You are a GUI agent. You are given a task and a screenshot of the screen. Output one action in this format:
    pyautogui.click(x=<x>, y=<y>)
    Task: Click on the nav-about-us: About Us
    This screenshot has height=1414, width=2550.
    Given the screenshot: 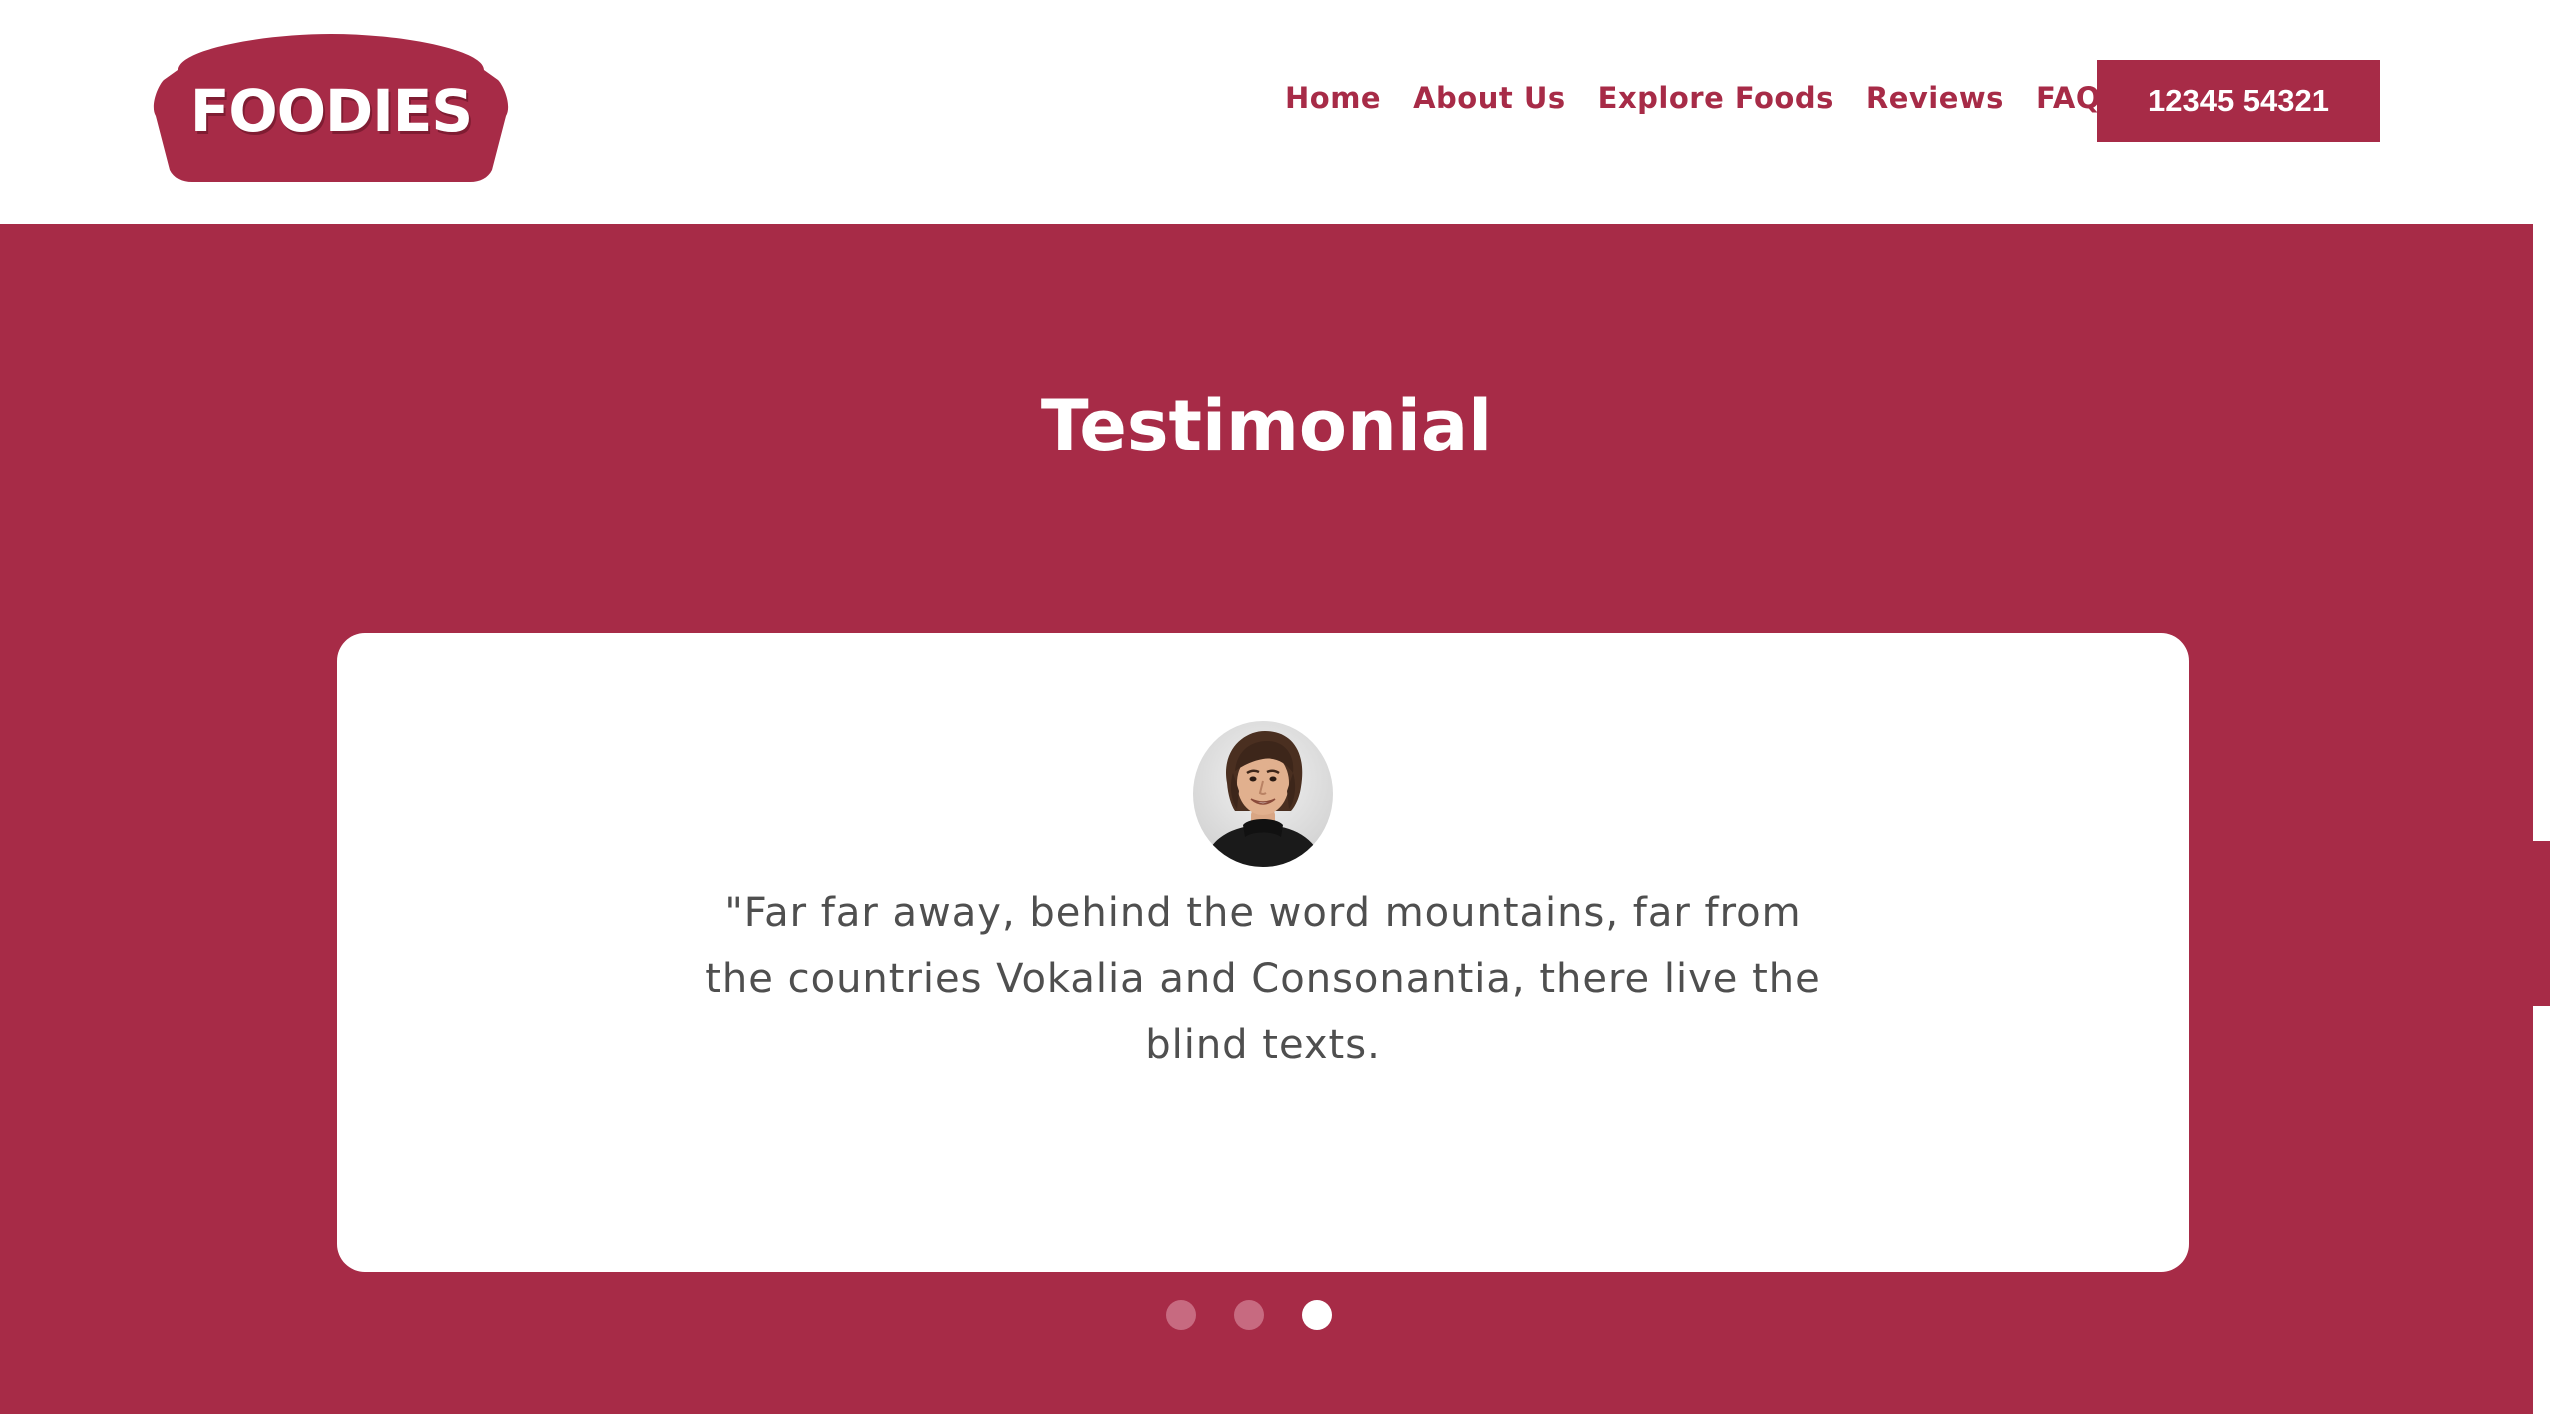 What is the action you would take?
    pyautogui.click(x=1489, y=98)
    